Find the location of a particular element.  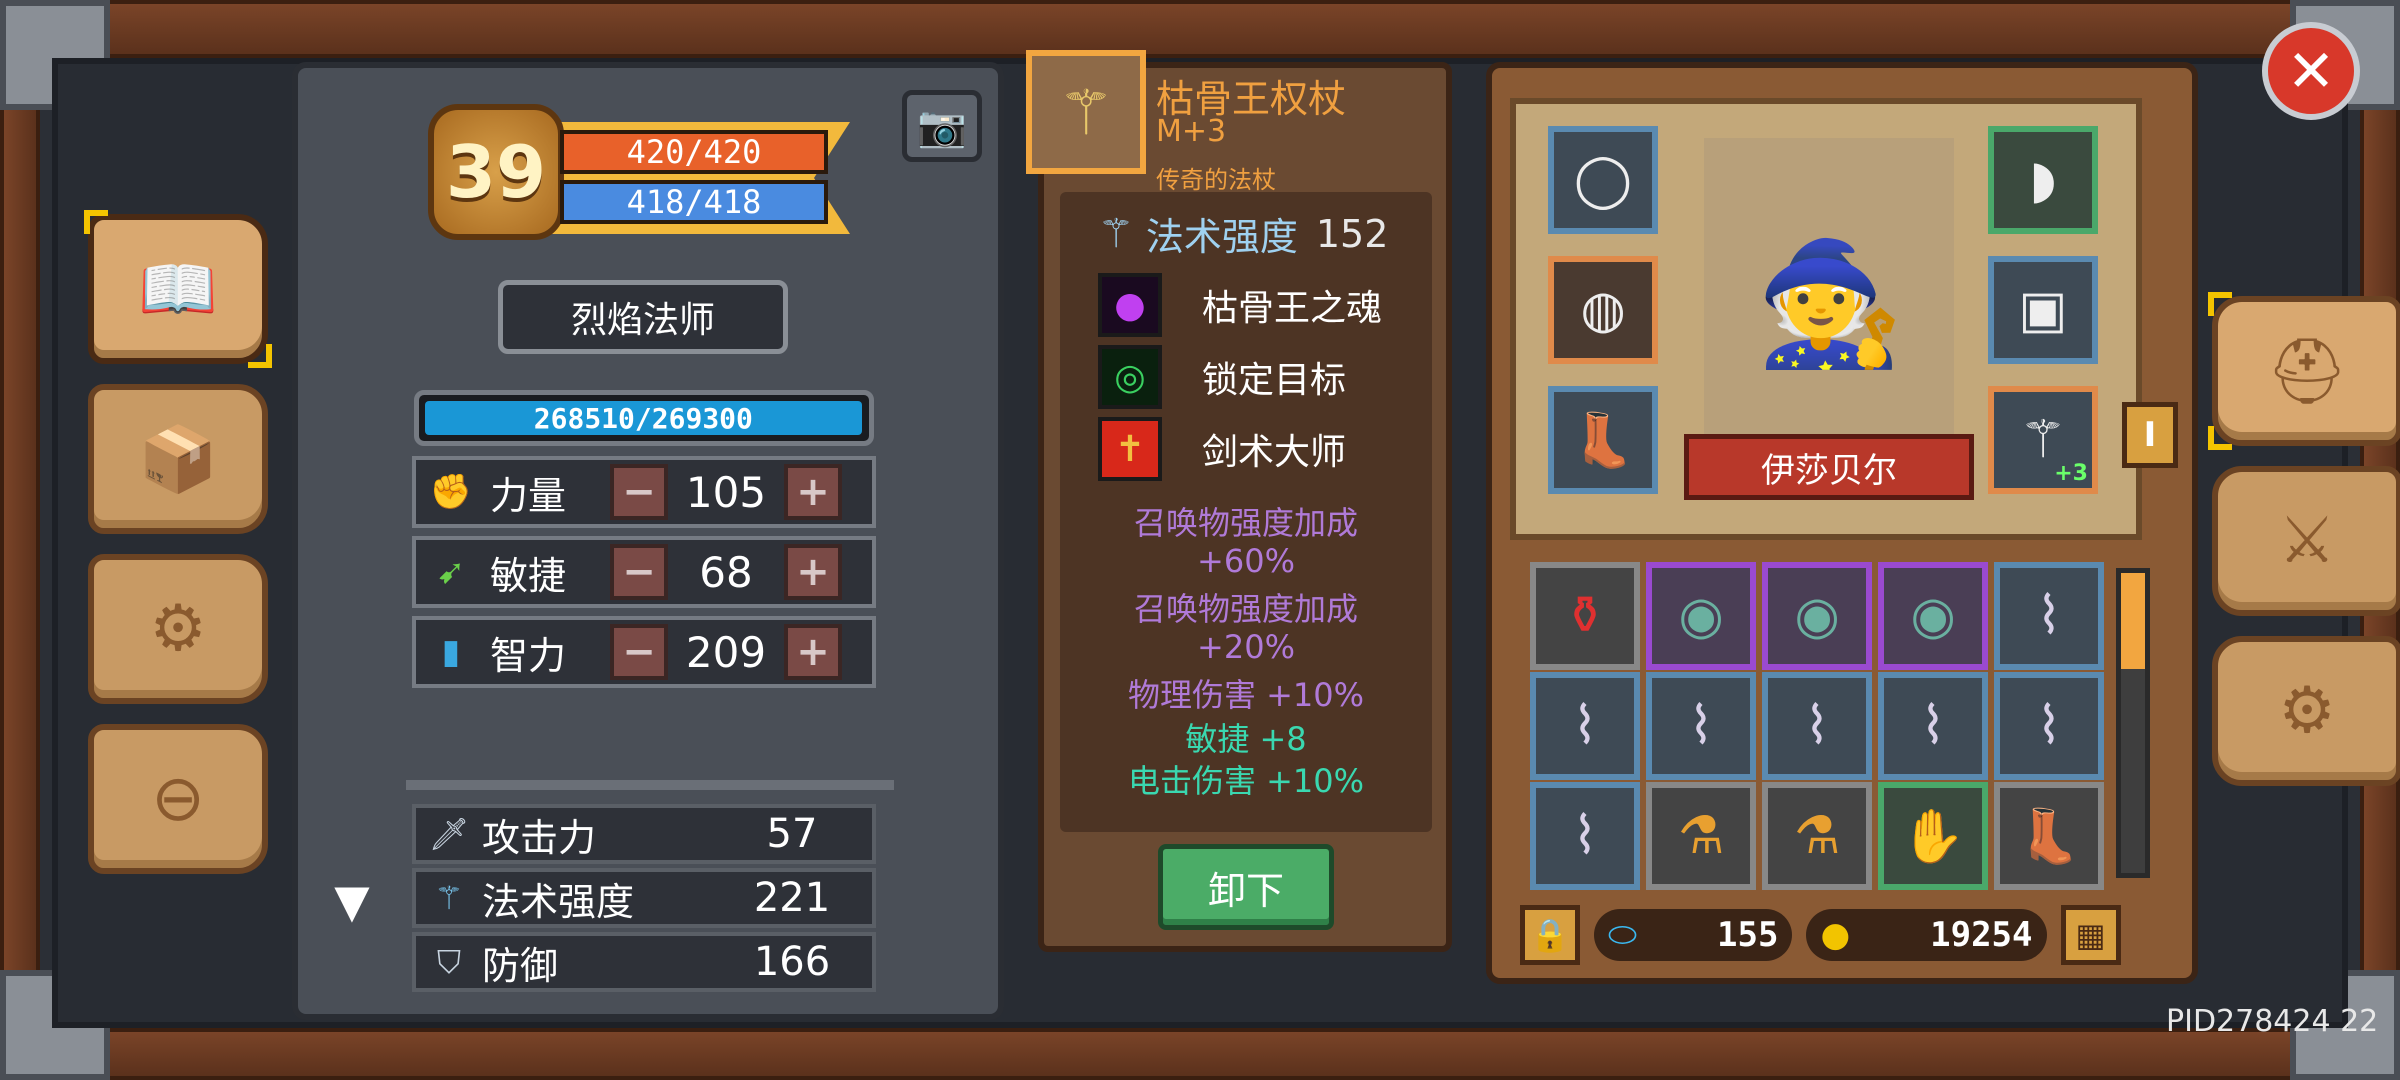

tab-skills: 📦 is located at coordinates (178, 459).